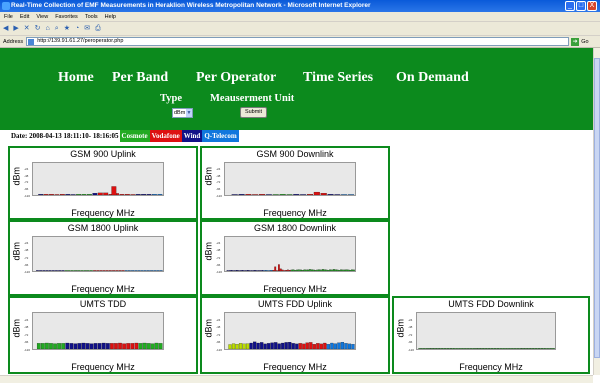 This screenshot has height=383, width=600. I want to click on horizontal-scrollbar, so click(296, 379).